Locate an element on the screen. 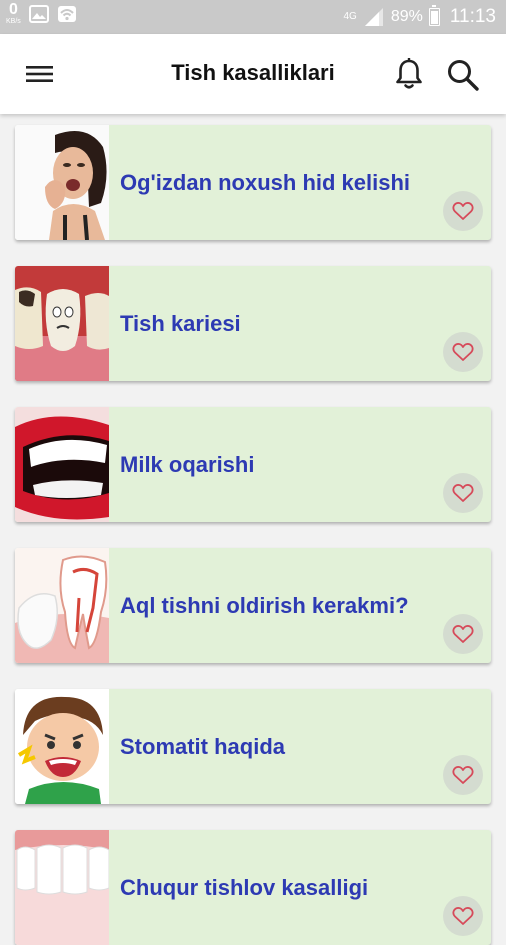 This screenshot has width=506, height=945. page-title: Tish kasalliklari is located at coordinates (253, 72).